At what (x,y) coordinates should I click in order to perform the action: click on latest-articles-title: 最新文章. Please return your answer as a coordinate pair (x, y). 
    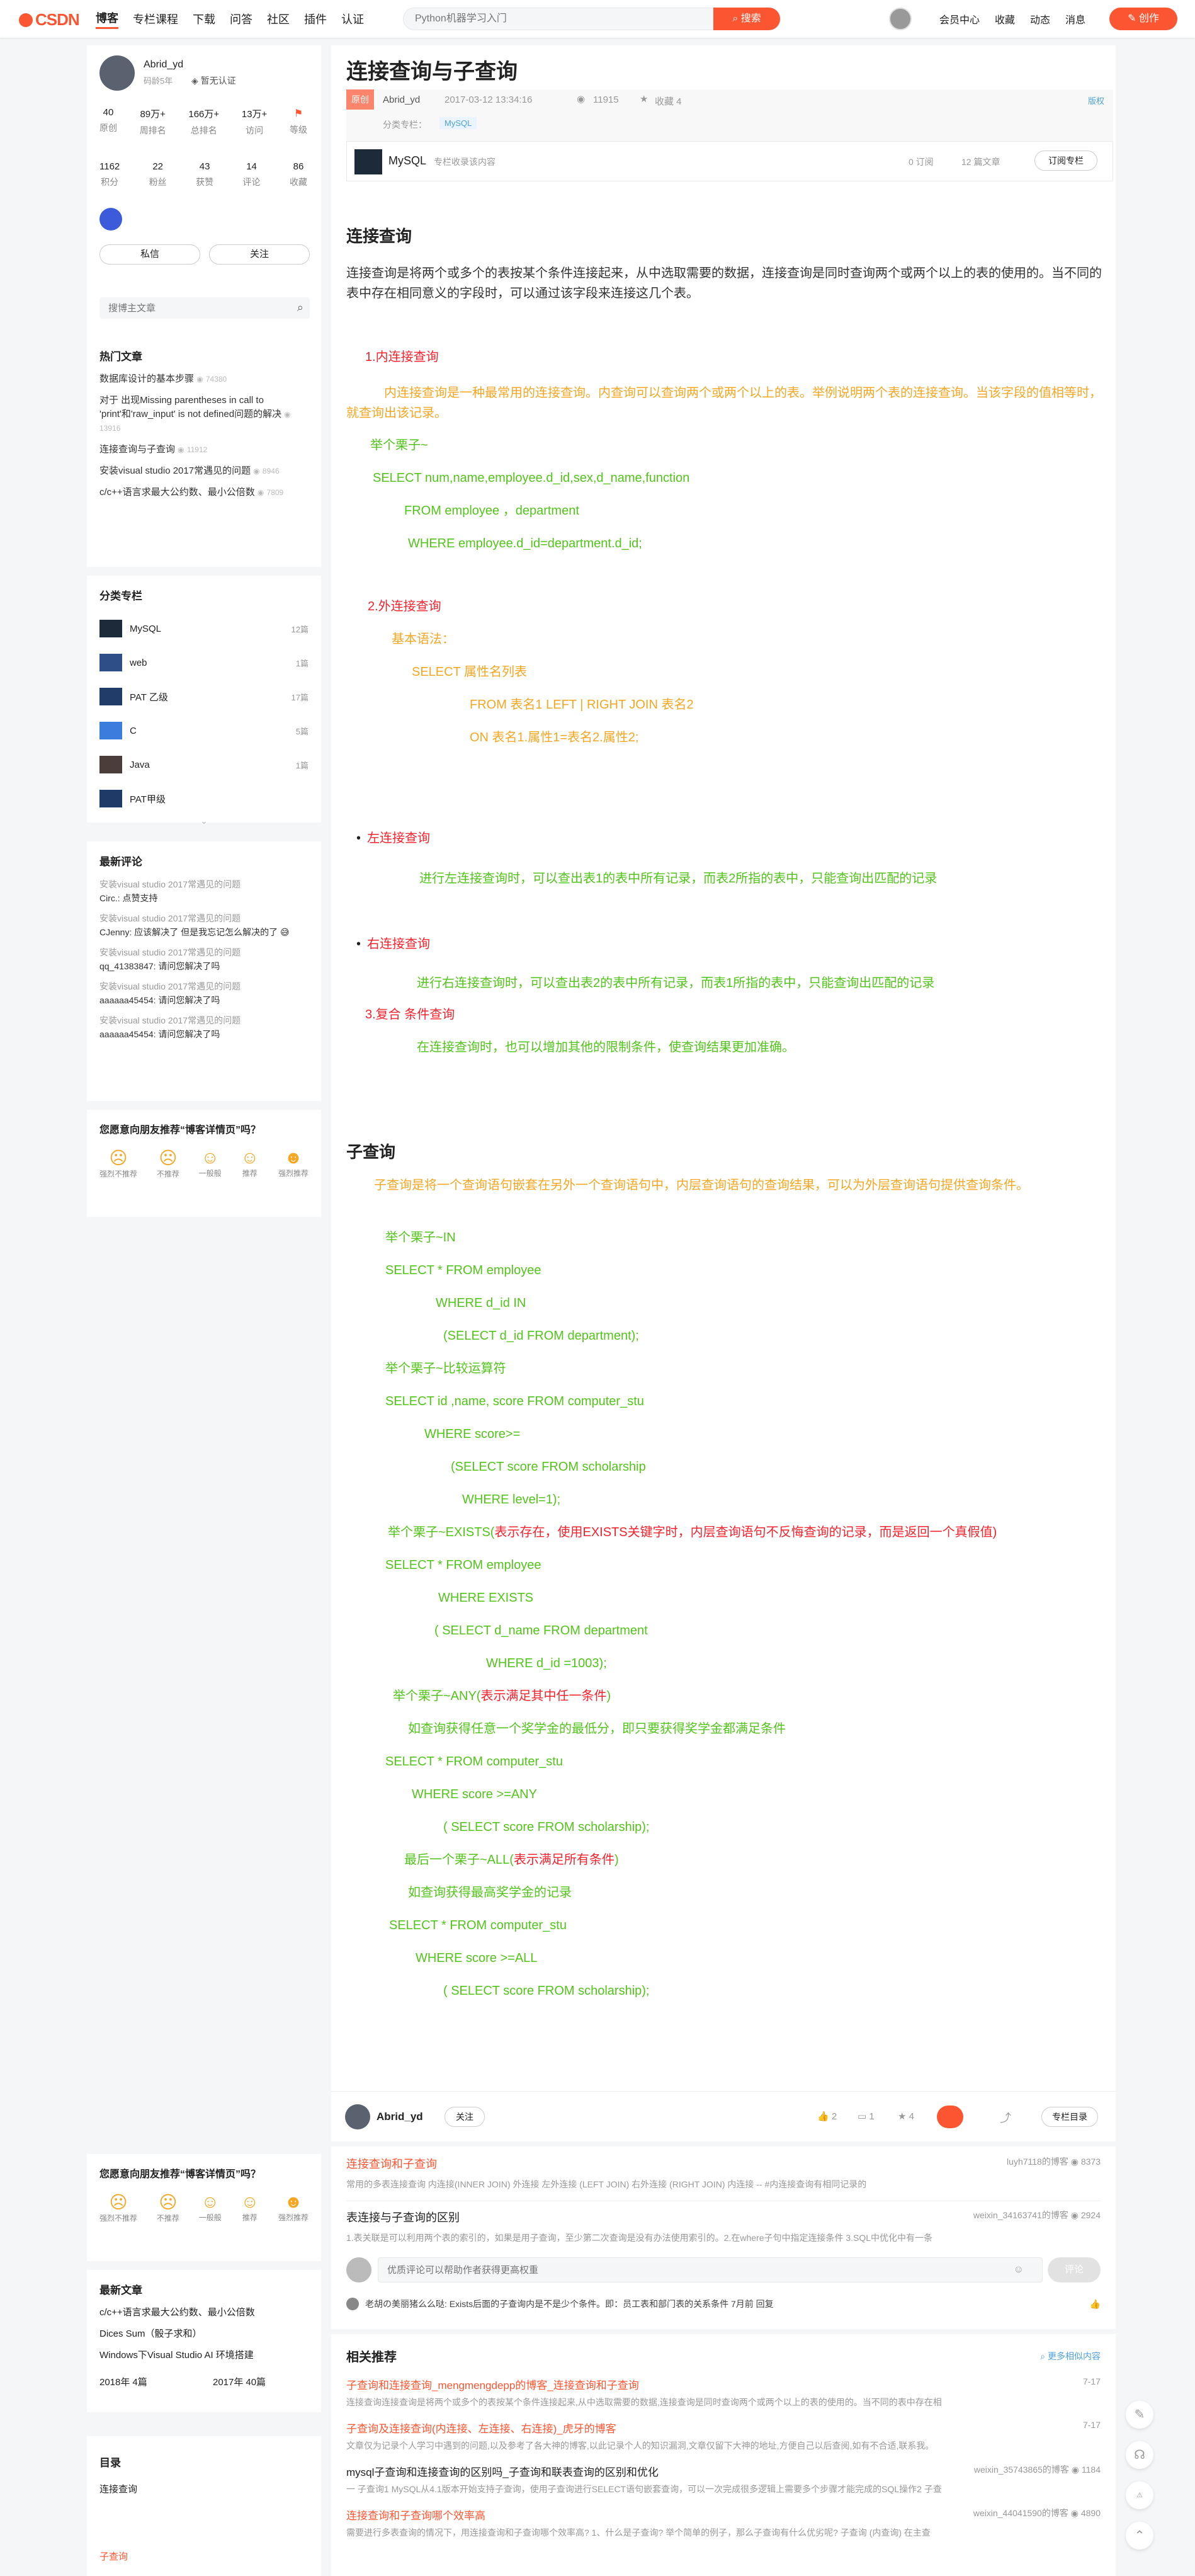
    Looking at the image, I should click on (120, 2290).